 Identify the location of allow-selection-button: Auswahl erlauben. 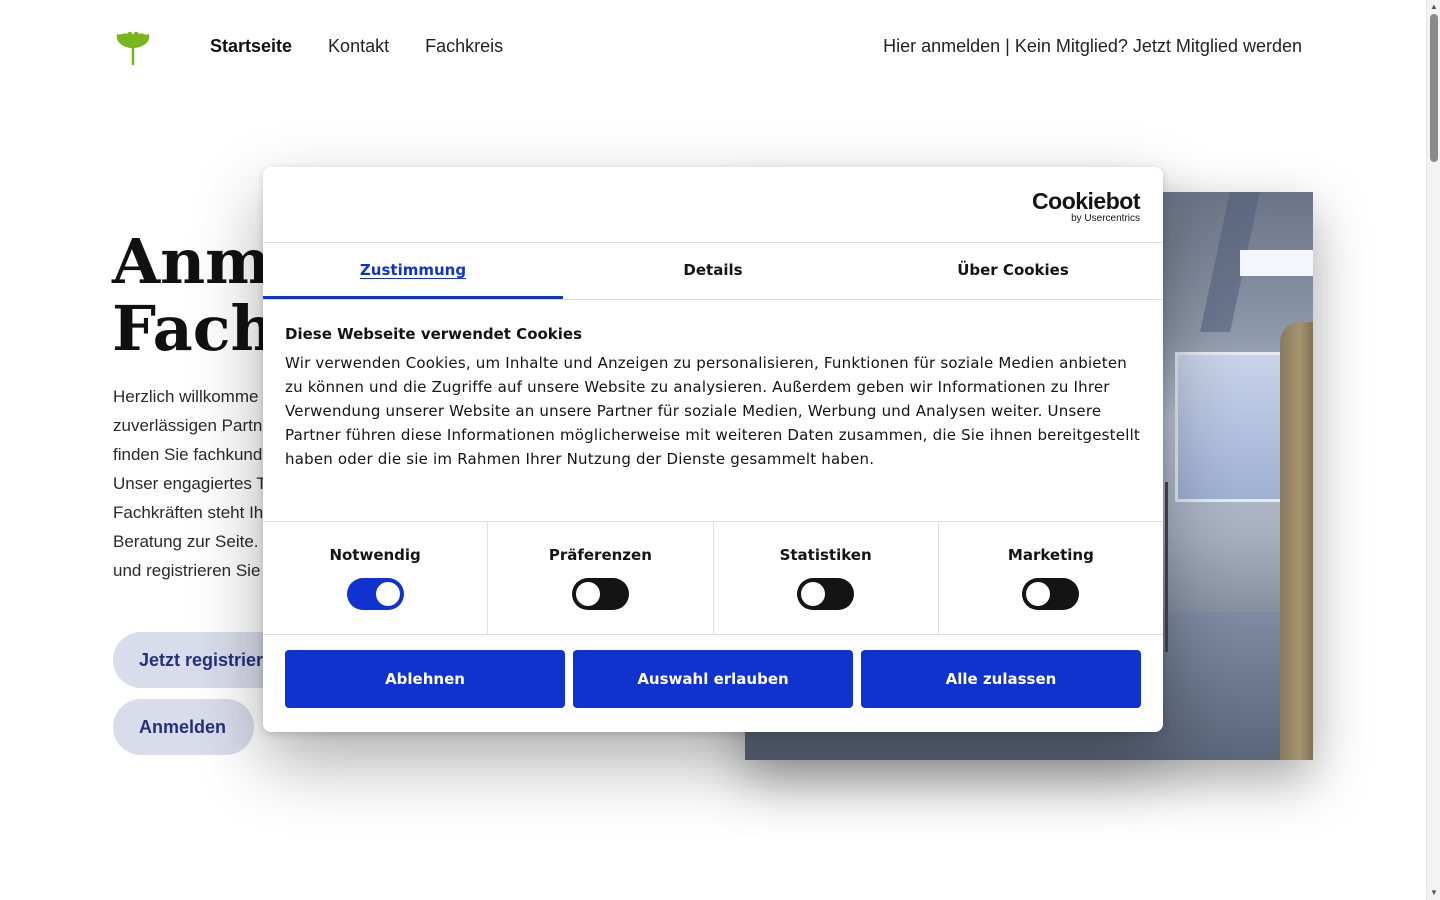
(713, 679).